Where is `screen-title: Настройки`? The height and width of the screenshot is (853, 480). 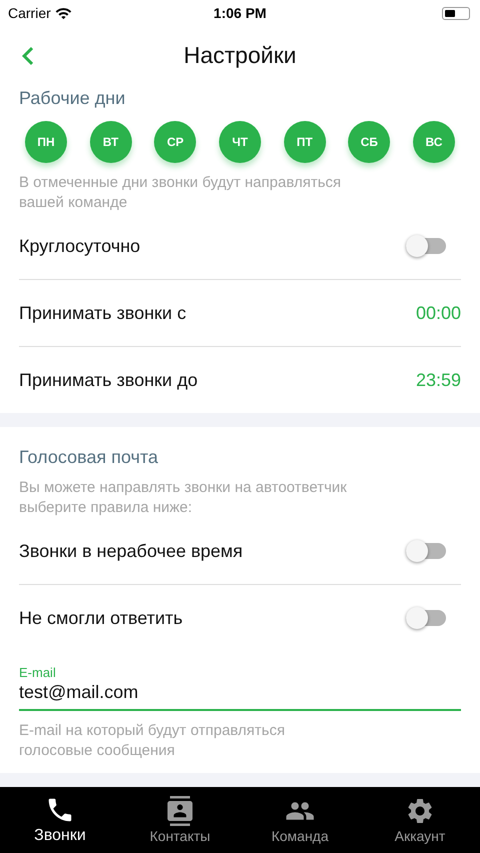
screen-title: Настройки is located at coordinates (240, 55).